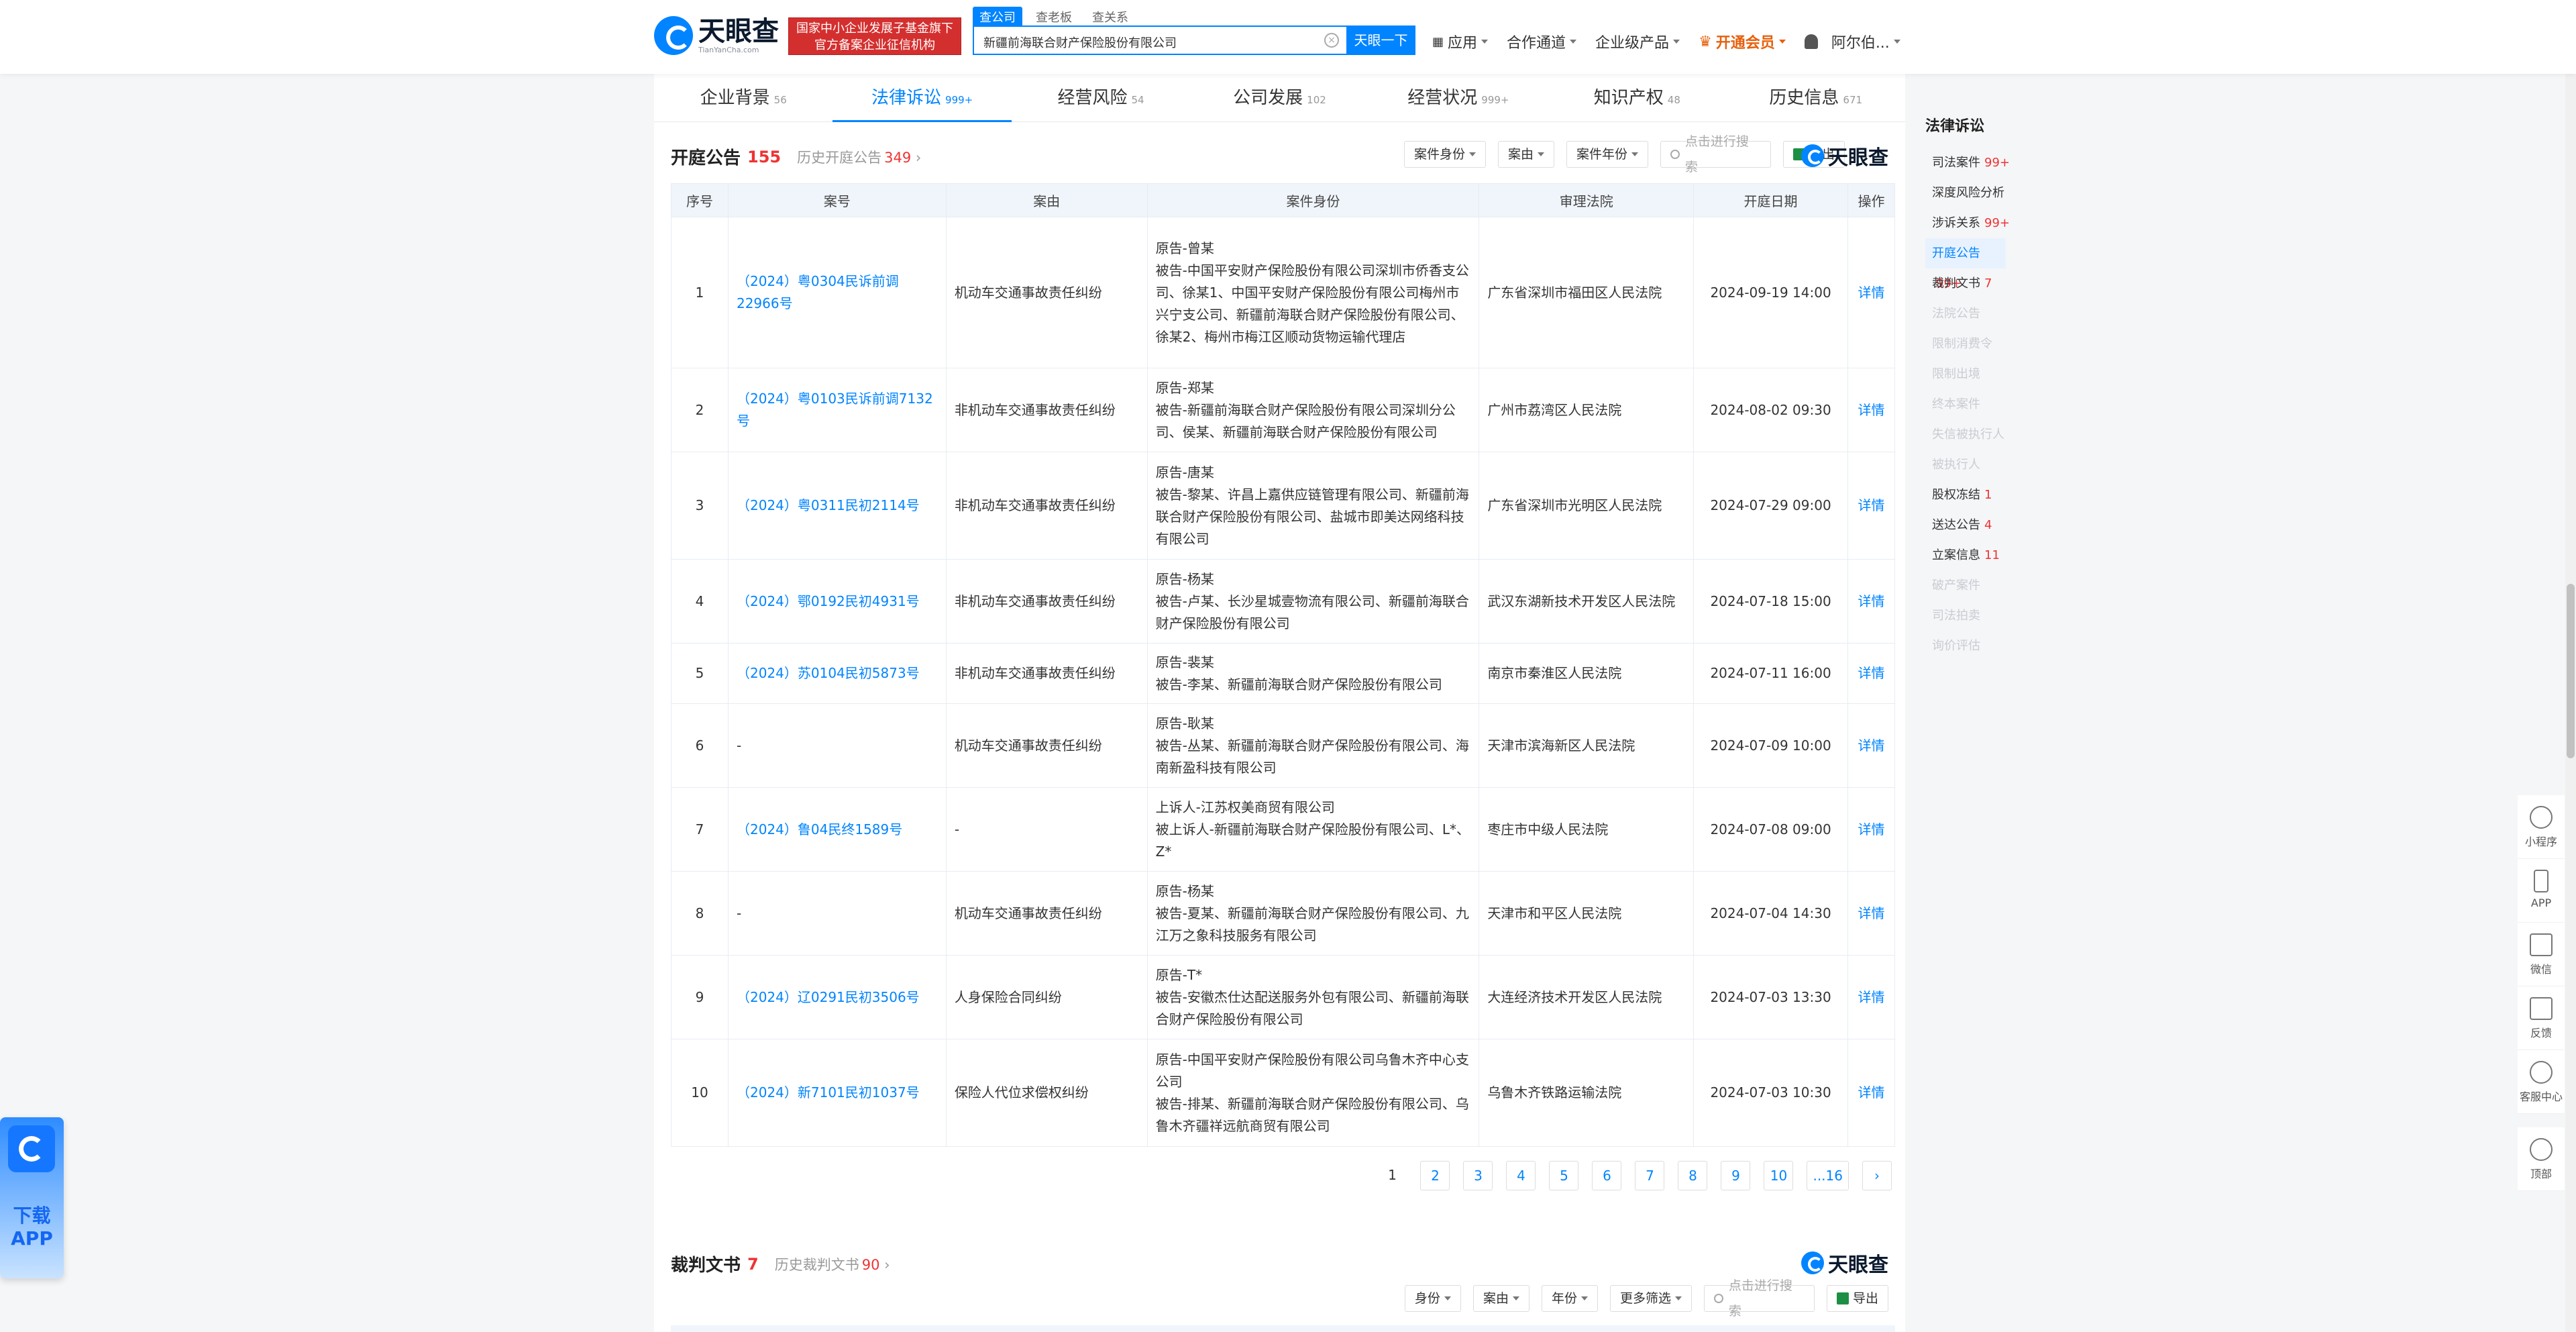  I want to click on case-cause: -, so click(1046, 830).